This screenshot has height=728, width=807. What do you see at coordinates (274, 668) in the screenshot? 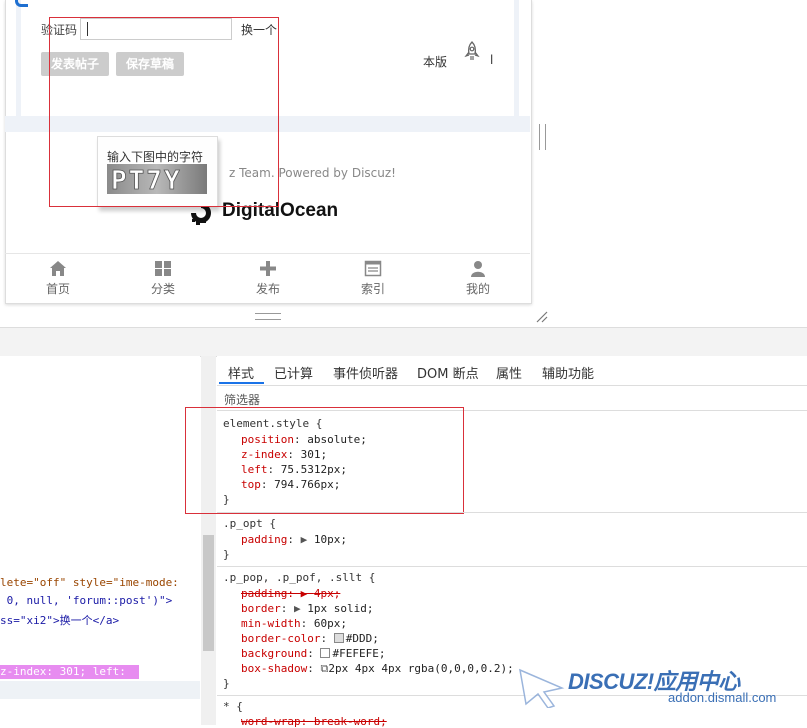
I see `prop-name: box-shadow` at bounding box center [274, 668].